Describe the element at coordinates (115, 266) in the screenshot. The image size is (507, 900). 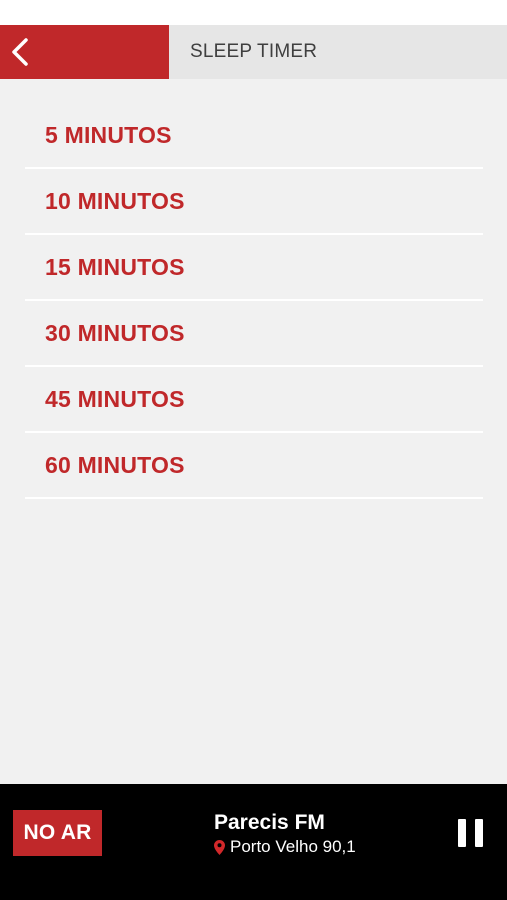
I see `timer-option-label: 15 MINUTOS` at that location.